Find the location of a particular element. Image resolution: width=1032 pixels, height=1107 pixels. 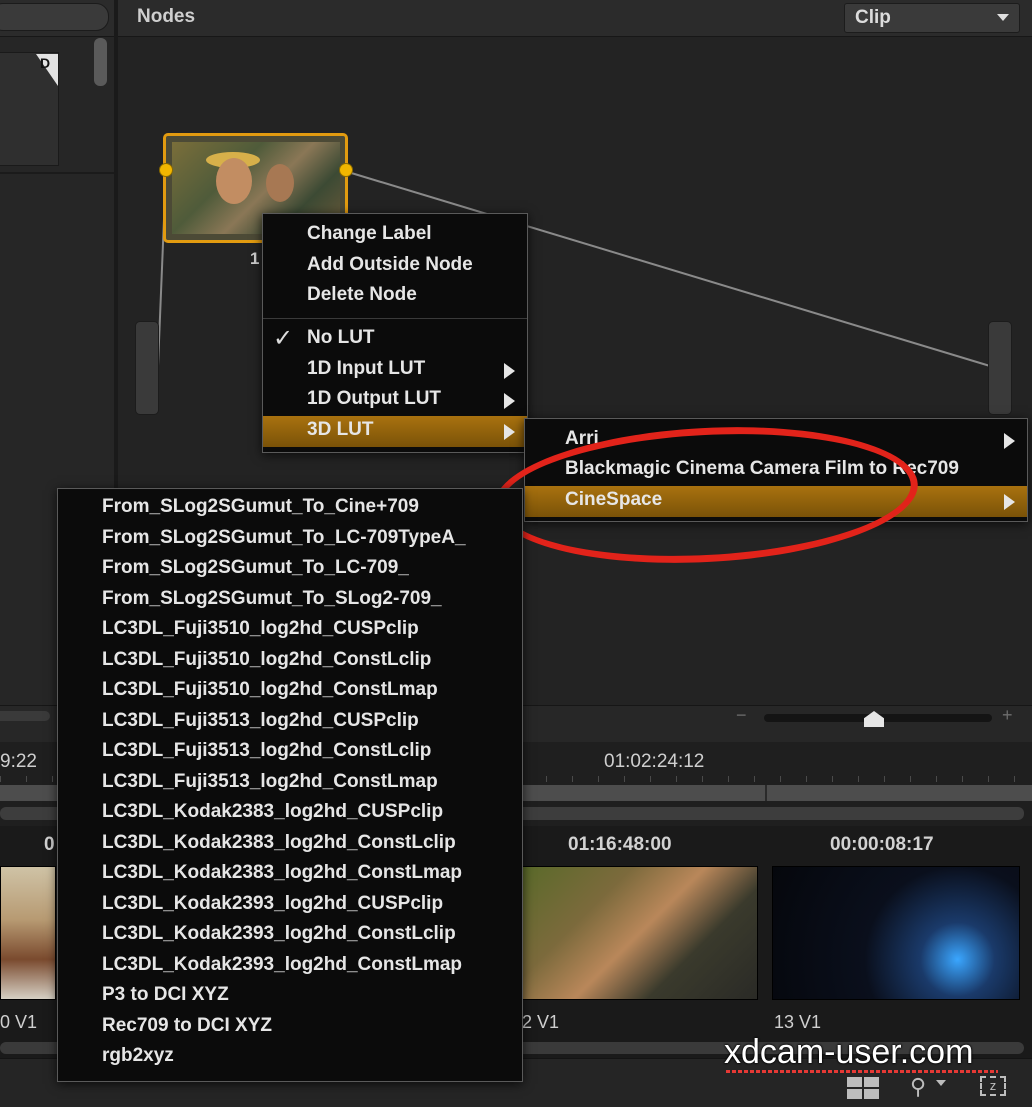

menu-item-3d-lut: 3D LUT is located at coordinates (395, 431).